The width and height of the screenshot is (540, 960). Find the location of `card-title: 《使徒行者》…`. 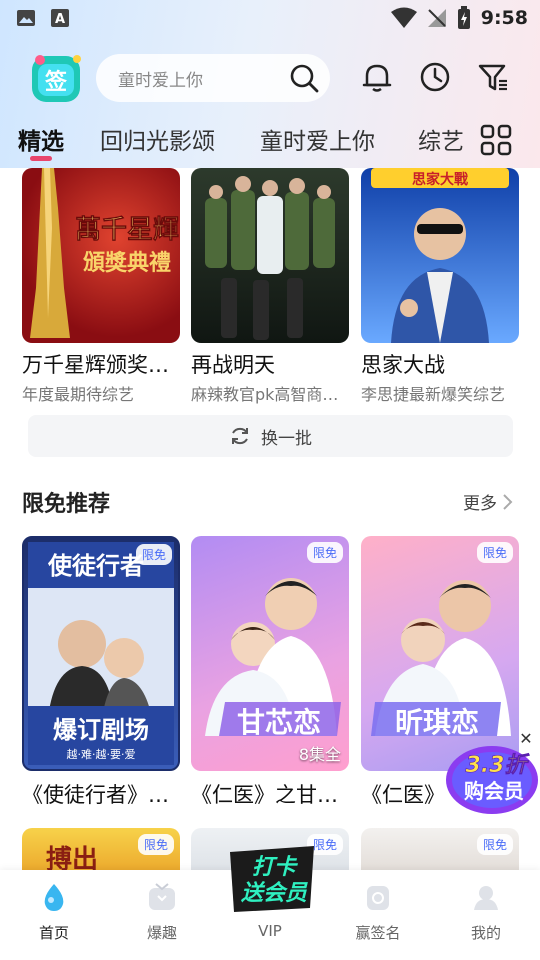

card-title: 《使徒行者》… is located at coordinates (95, 795).